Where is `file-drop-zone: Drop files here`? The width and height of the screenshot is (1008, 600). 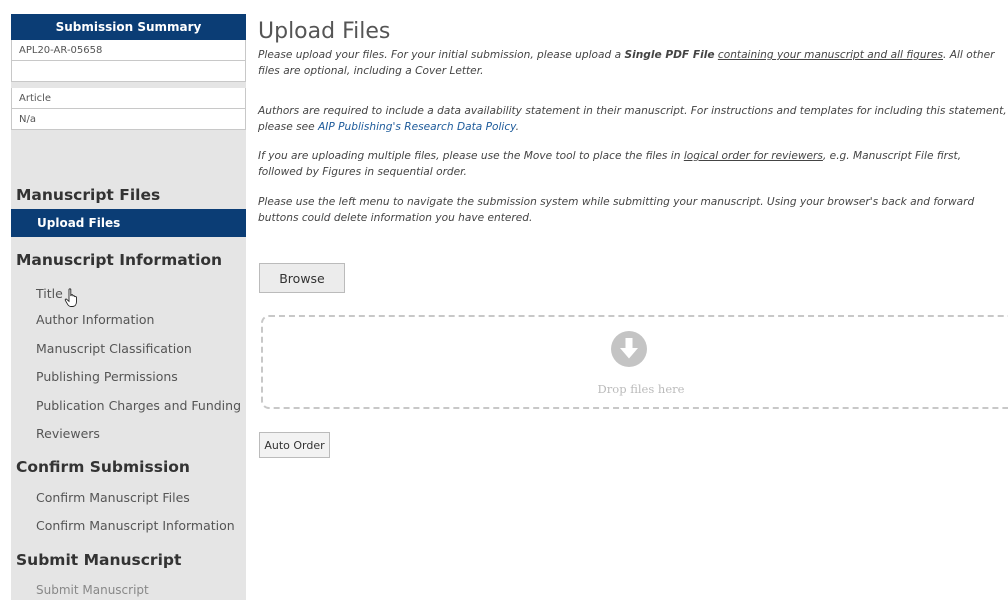
file-drop-zone: Drop files here is located at coordinates (634, 362).